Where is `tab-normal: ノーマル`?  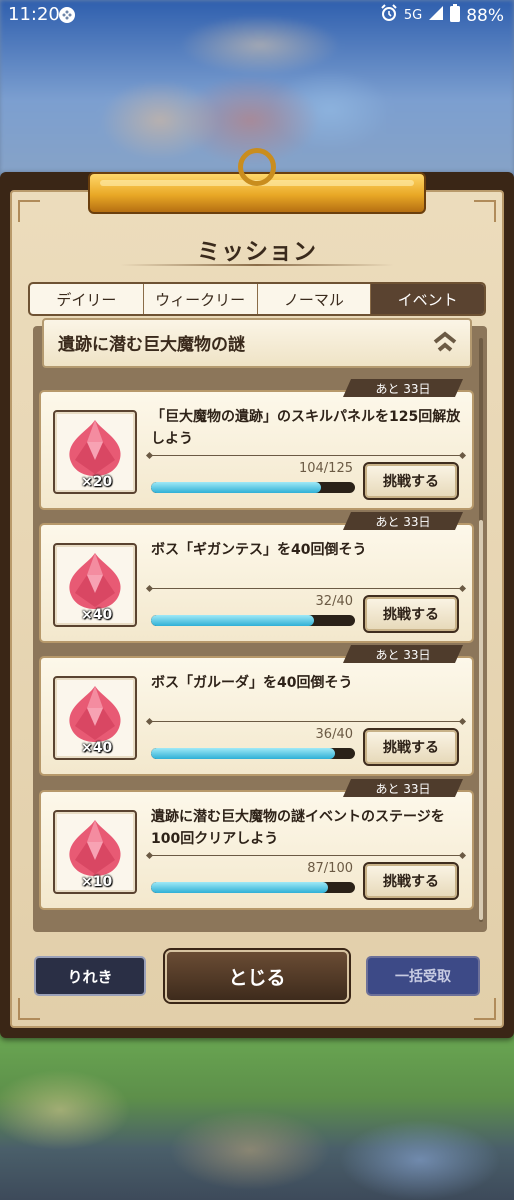 tab-normal: ノーマル is located at coordinates (315, 299).